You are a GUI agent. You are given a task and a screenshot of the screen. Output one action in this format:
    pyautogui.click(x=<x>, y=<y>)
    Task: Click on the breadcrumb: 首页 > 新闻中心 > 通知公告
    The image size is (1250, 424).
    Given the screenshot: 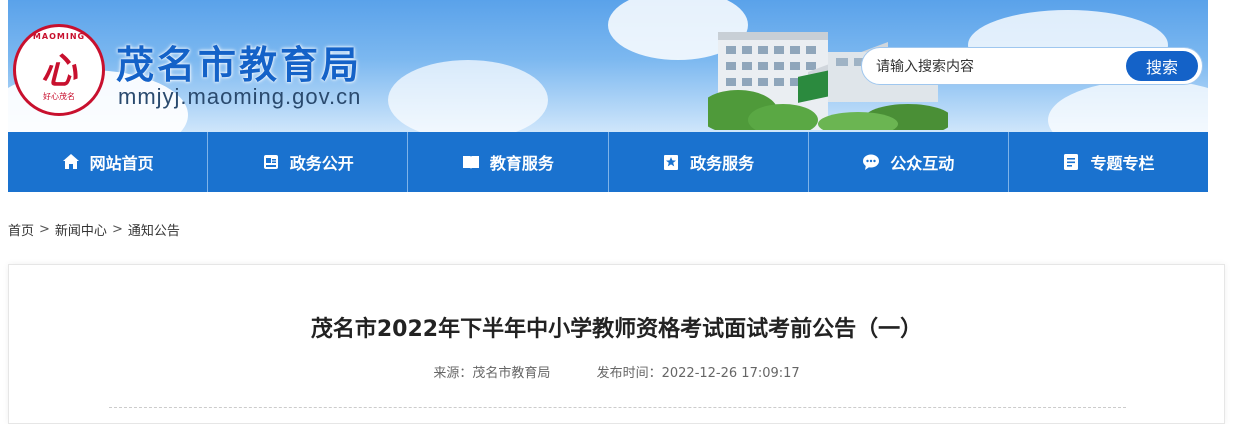 What is the action you would take?
    pyautogui.click(x=94, y=229)
    